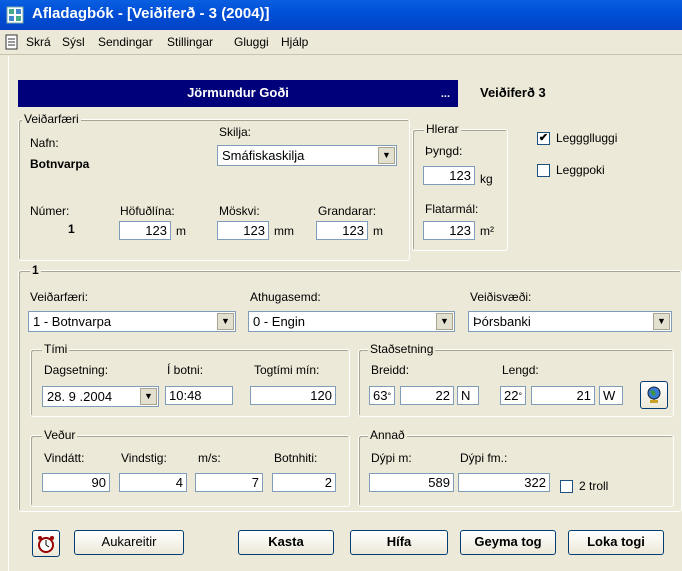 This screenshot has width=682, height=571. Describe the element at coordinates (293, 395) in the screenshot. I see `towtime-input: 120` at that location.